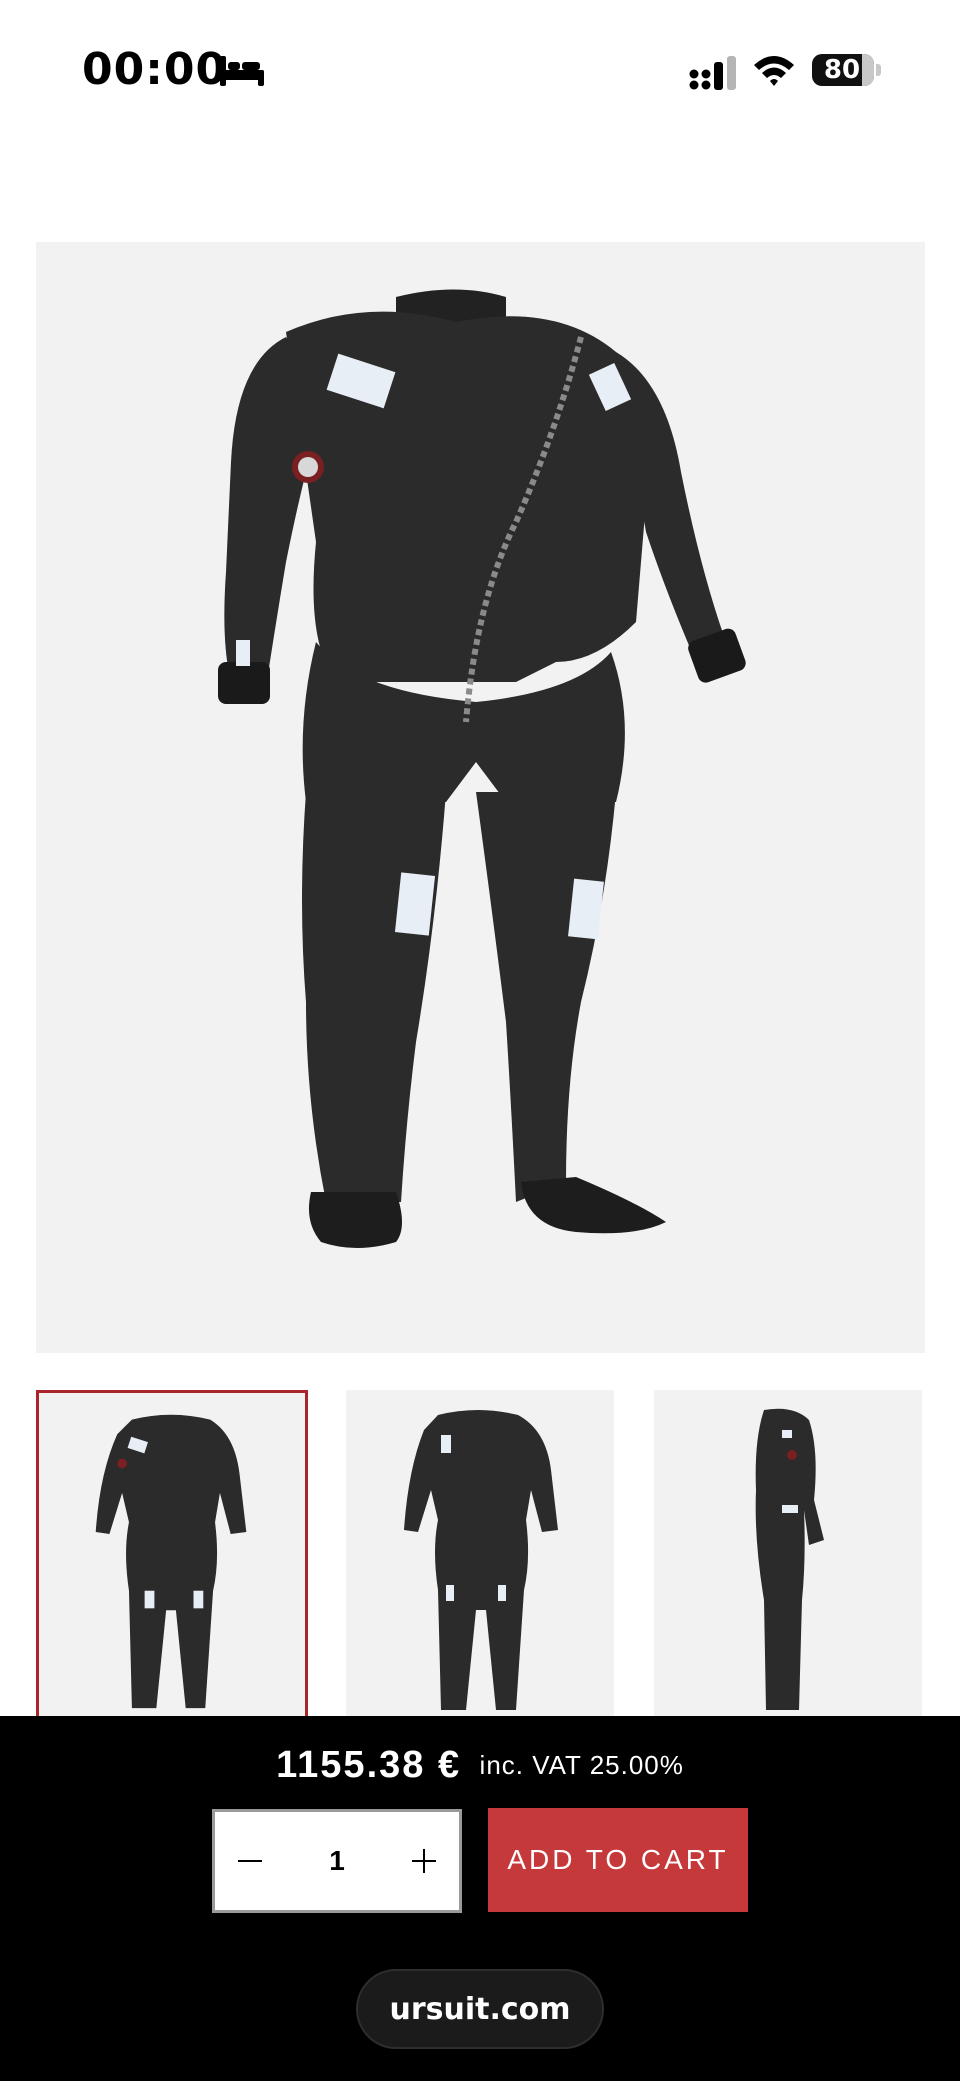 This screenshot has height=2081, width=960. I want to click on wifi-icon, so click(774, 71).